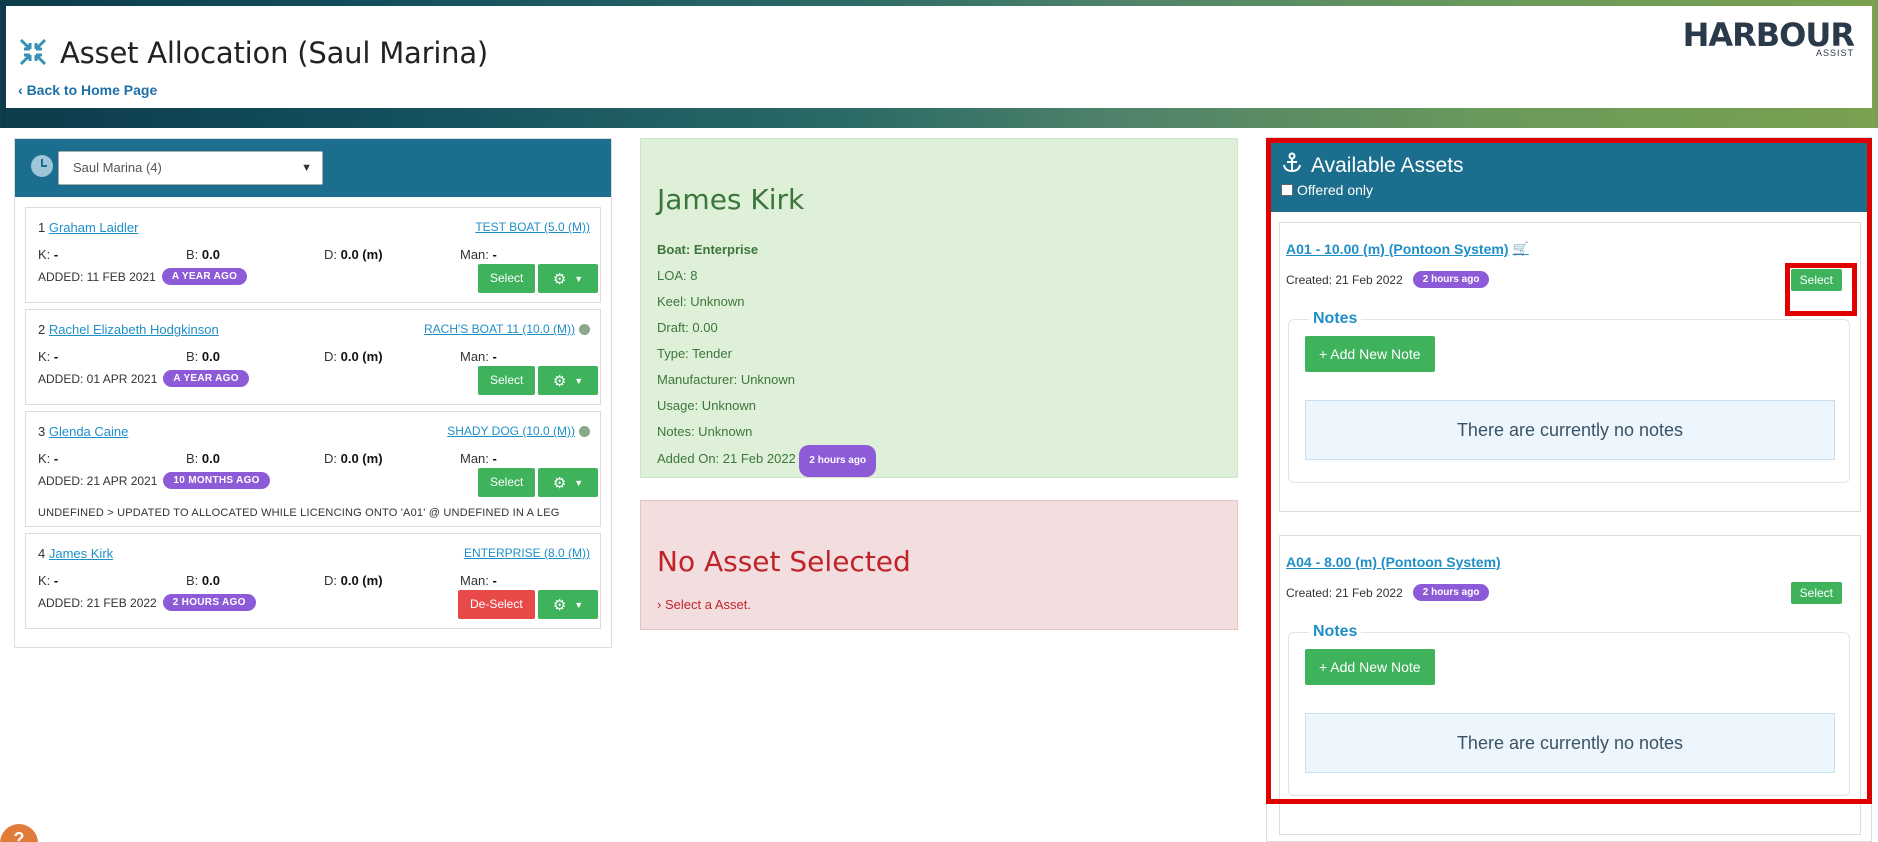  Describe the element at coordinates (1327, 190) in the screenshot. I see `offered-only-toggle: Offered only` at that location.